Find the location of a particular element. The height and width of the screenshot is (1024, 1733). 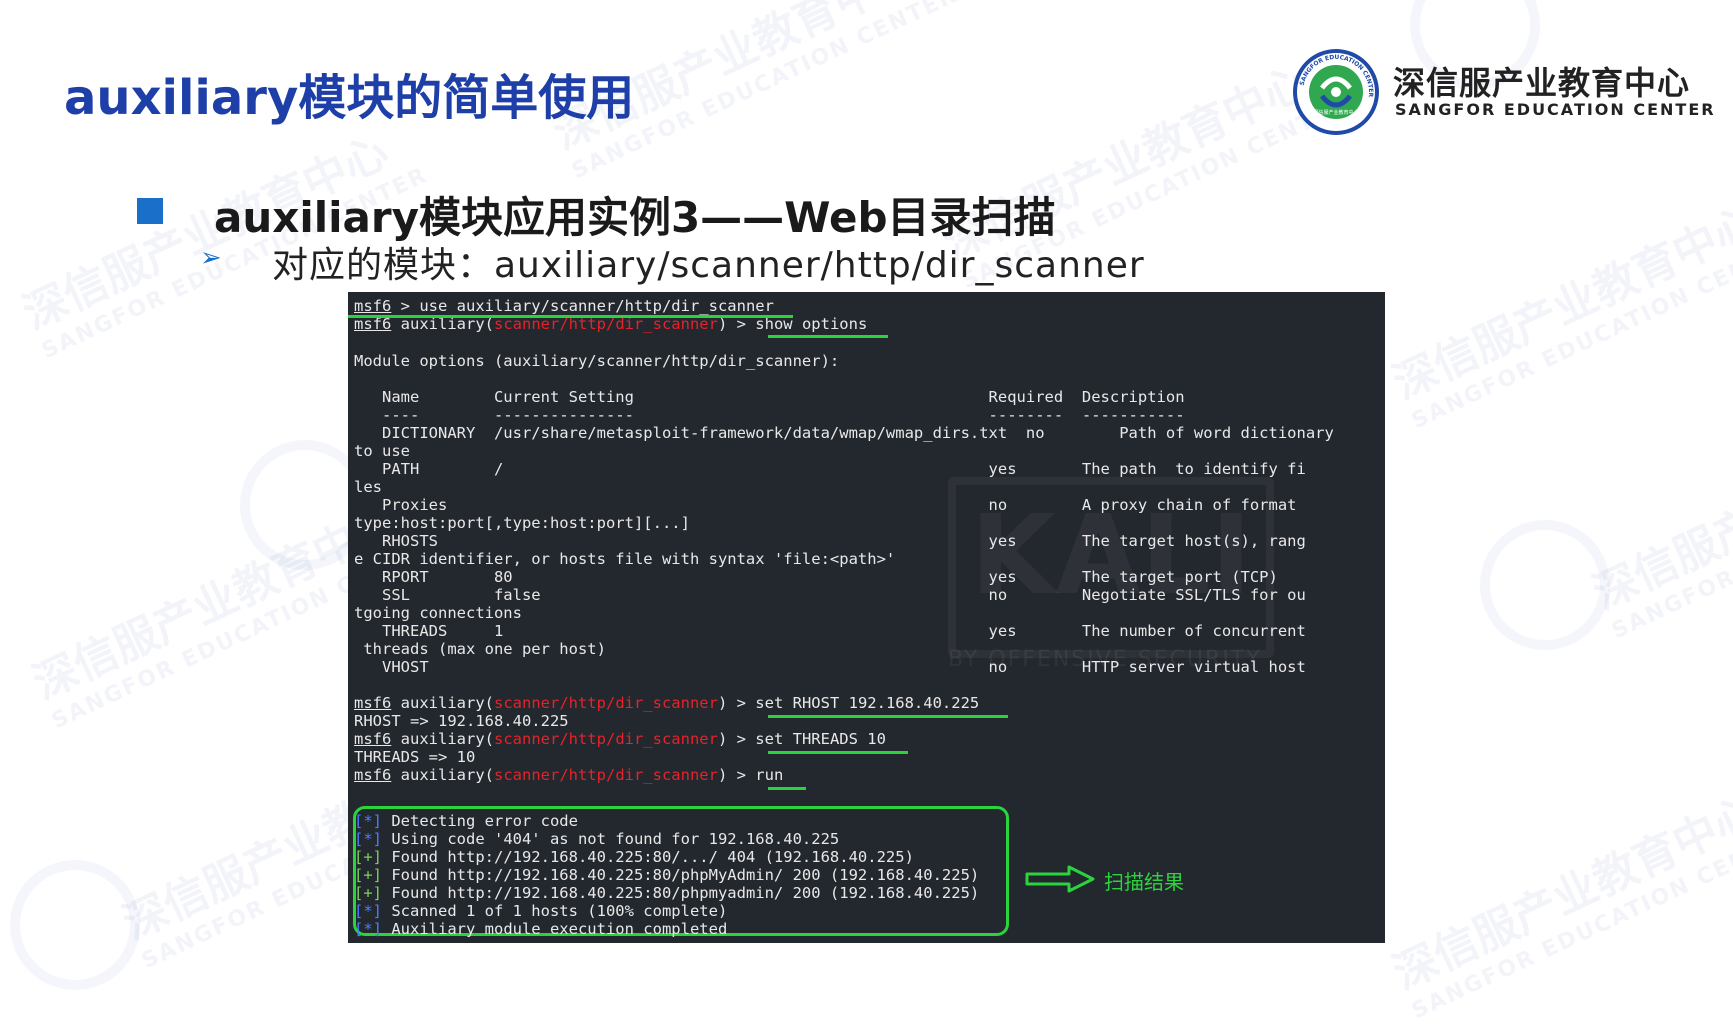

table-row: RPORT 80 yes The target port (TCP) is located at coordinates (816, 577).